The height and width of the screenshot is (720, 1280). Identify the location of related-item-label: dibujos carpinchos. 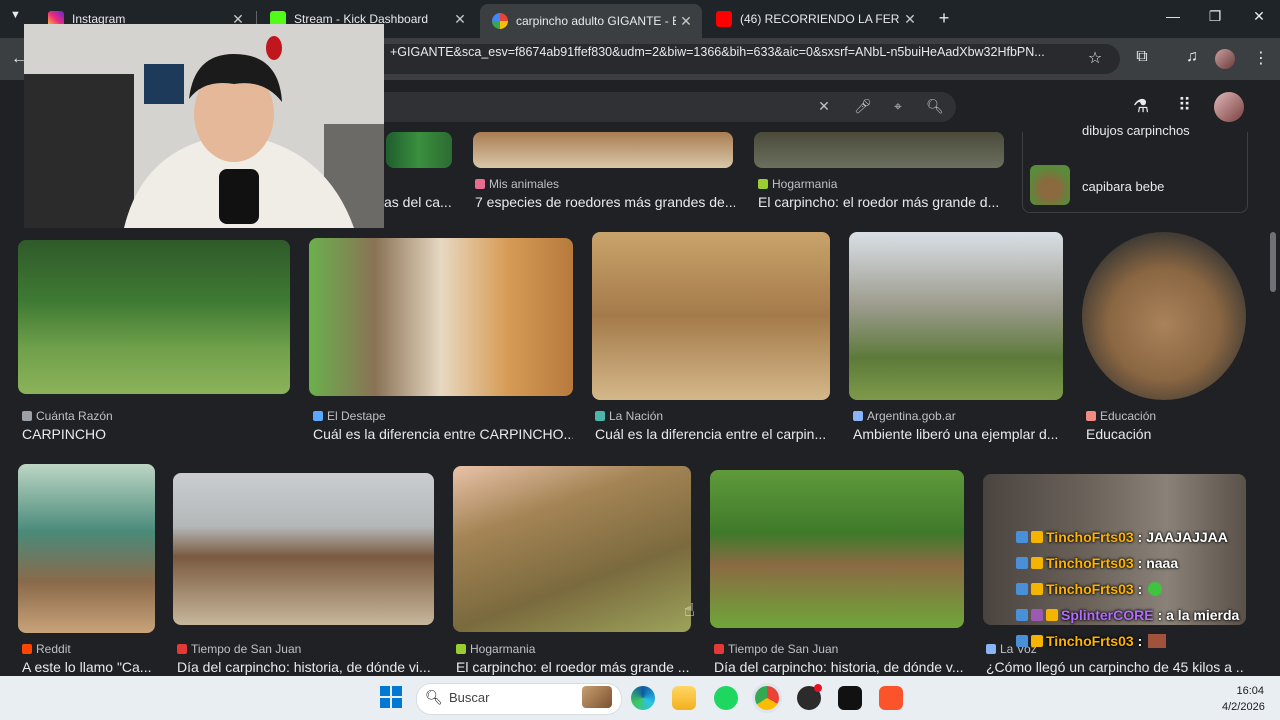
(1136, 130).